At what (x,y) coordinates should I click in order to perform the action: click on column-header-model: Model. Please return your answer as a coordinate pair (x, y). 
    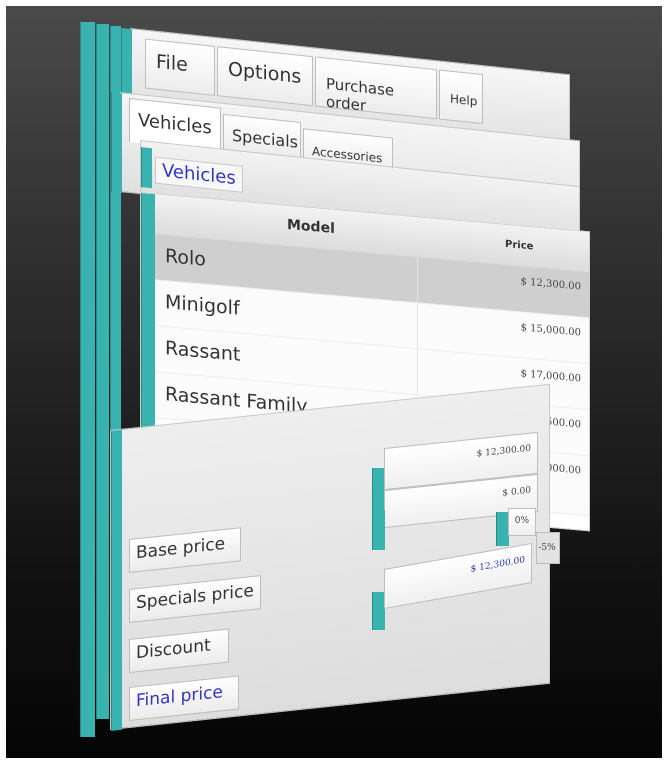
    Looking at the image, I should click on (311, 227).